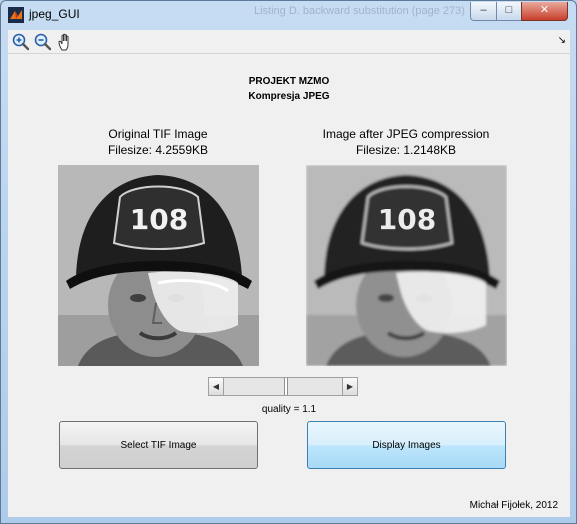 This screenshot has height=524, width=577. What do you see at coordinates (483, 11) in the screenshot?
I see `minimize-button: –` at bounding box center [483, 11].